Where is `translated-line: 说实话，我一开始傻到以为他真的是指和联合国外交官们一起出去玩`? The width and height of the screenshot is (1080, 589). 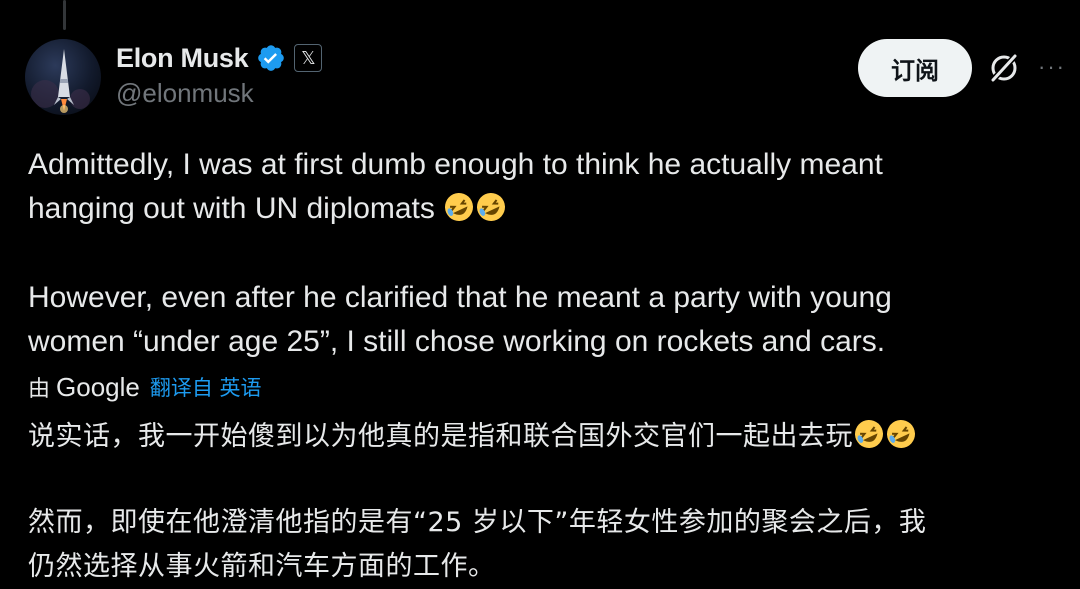 translated-line: 说实话，我一开始傻到以为他真的是指和联合国外交官们一起出去玩 is located at coordinates (440, 436).